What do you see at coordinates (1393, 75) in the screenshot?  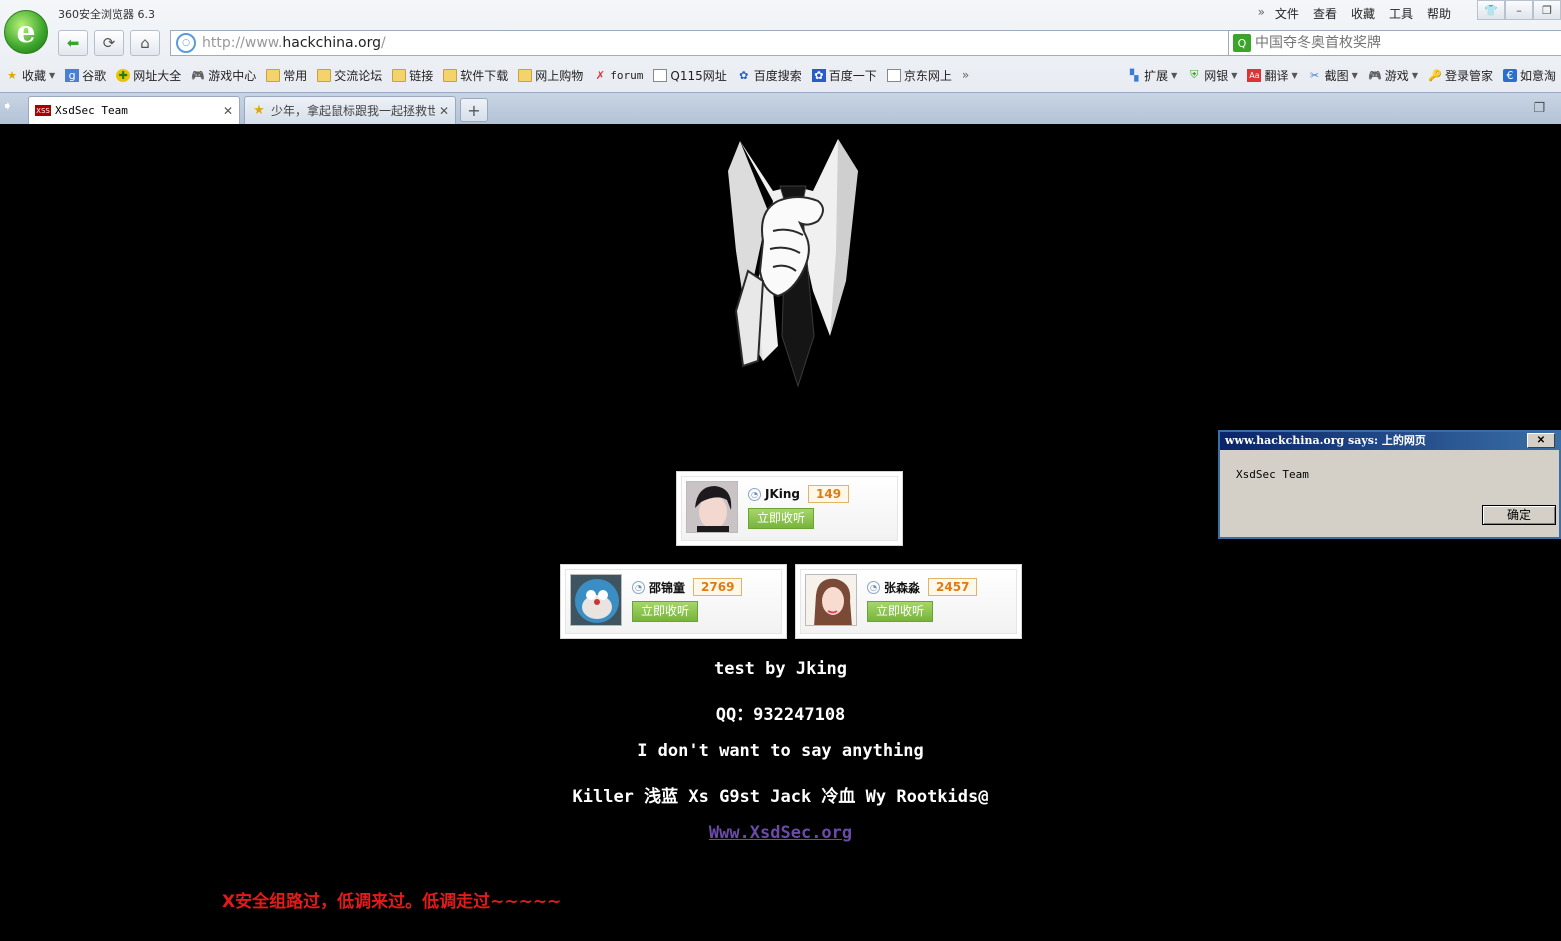 I see `toolbar-games: 🎮 游戏 ▼` at bounding box center [1393, 75].